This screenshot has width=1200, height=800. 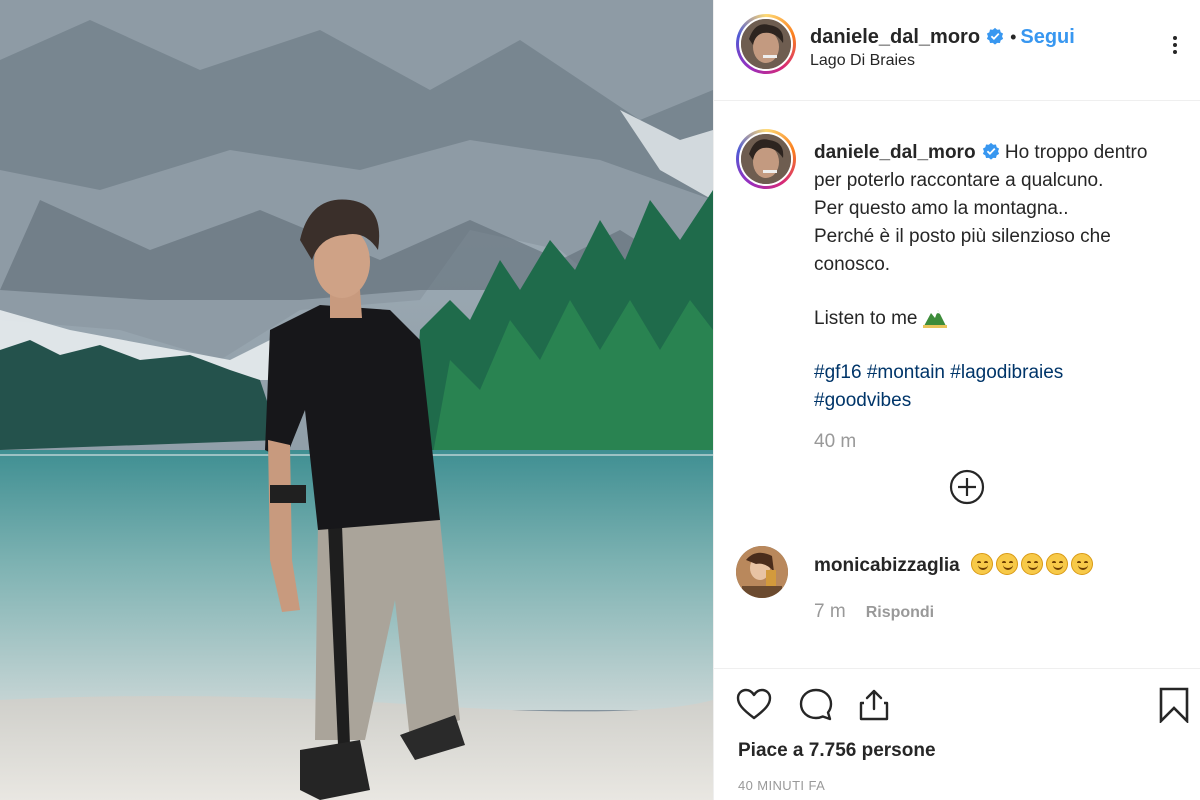 I want to click on commenter-username: monicabizzaglia, so click(x=887, y=565).